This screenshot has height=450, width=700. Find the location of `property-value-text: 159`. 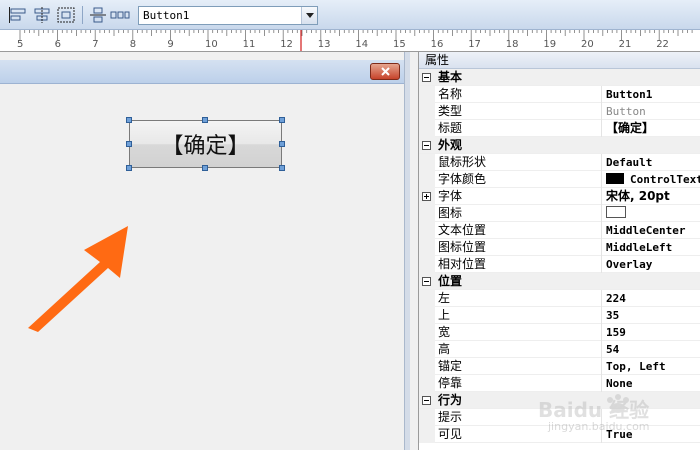

property-value-text: 159 is located at coordinates (616, 332).